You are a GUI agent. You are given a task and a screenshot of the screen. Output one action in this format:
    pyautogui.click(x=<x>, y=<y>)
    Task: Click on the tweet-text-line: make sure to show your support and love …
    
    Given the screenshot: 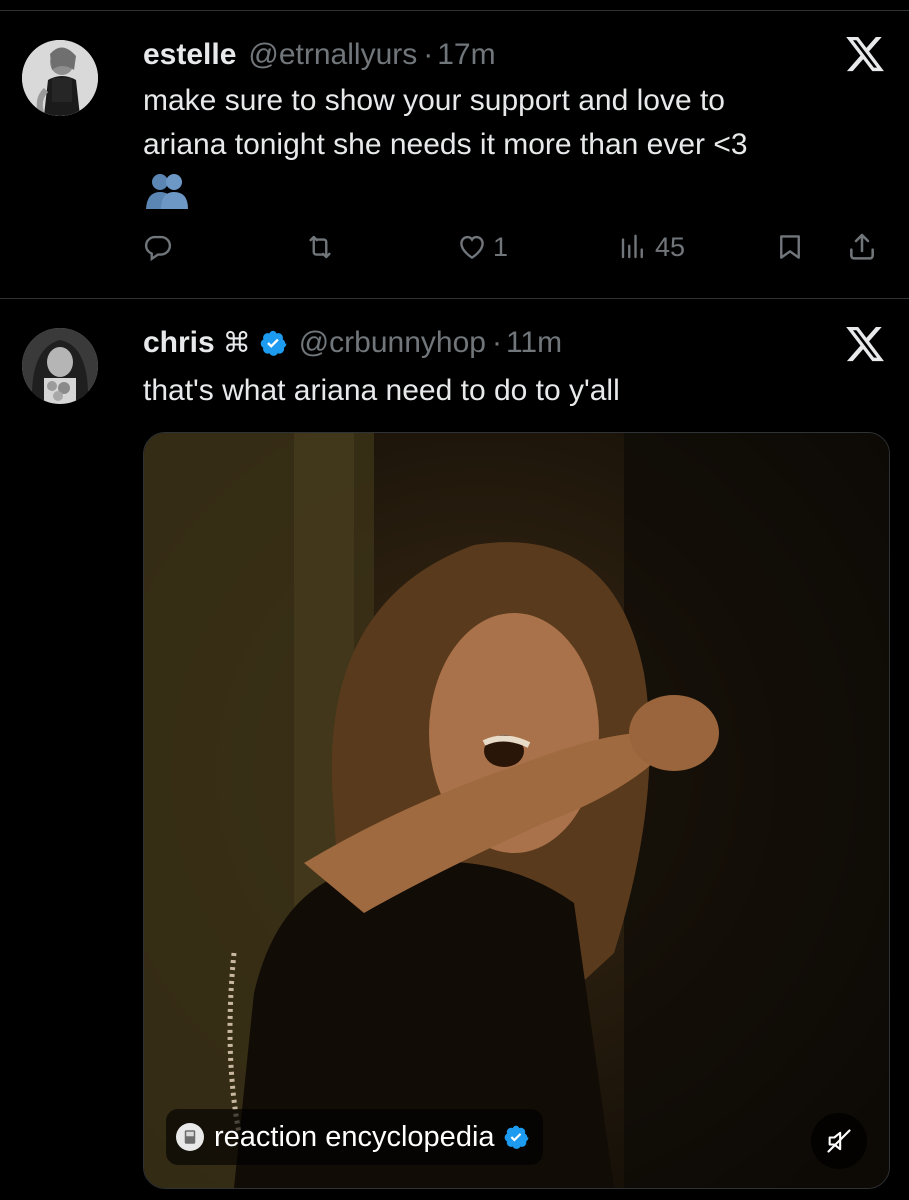 What is the action you would take?
    pyautogui.click(x=434, y=100)
    